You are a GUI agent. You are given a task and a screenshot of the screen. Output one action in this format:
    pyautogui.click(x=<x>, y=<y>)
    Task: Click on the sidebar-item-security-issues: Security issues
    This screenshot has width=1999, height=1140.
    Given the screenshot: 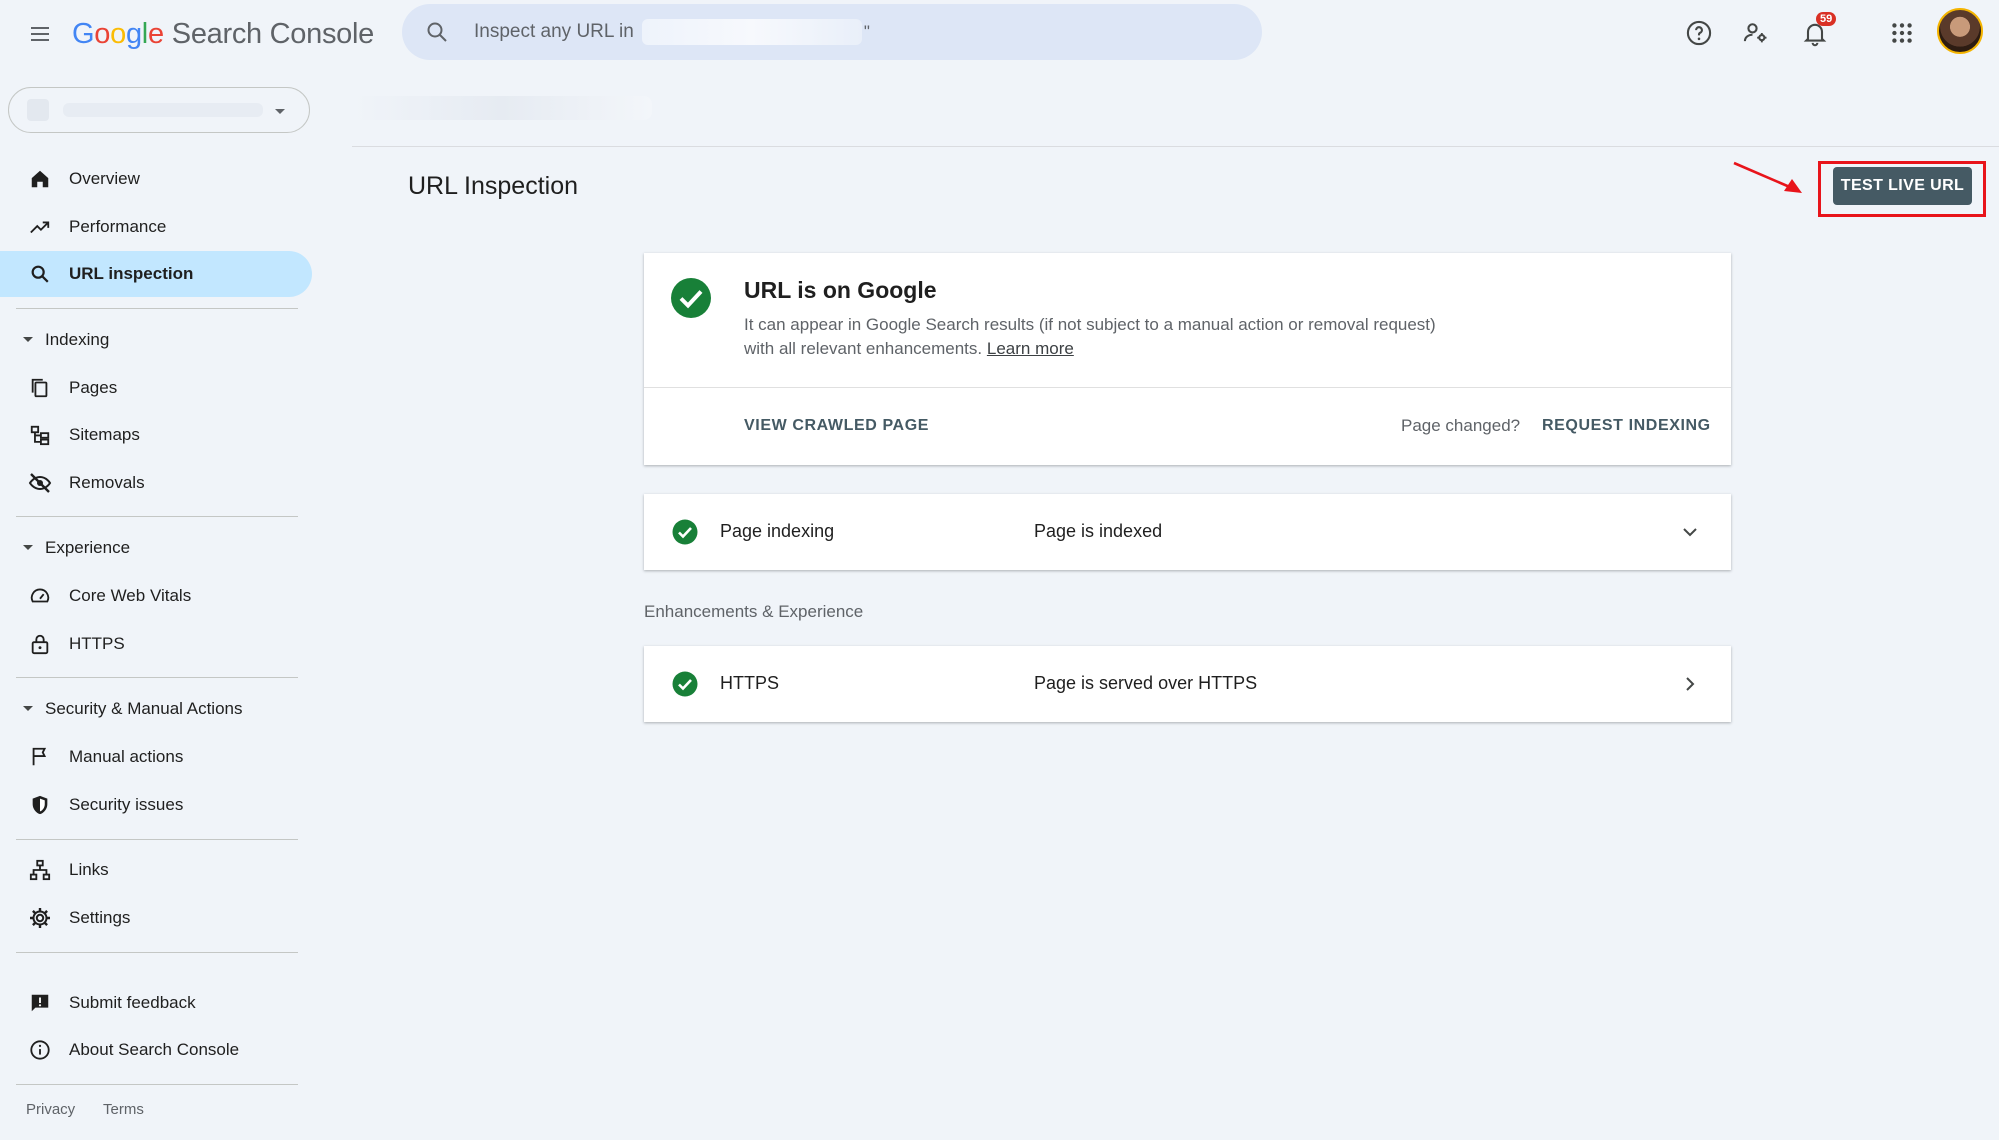 What is the action you would take?
    pyautogui.click(x=156, y=805)
    